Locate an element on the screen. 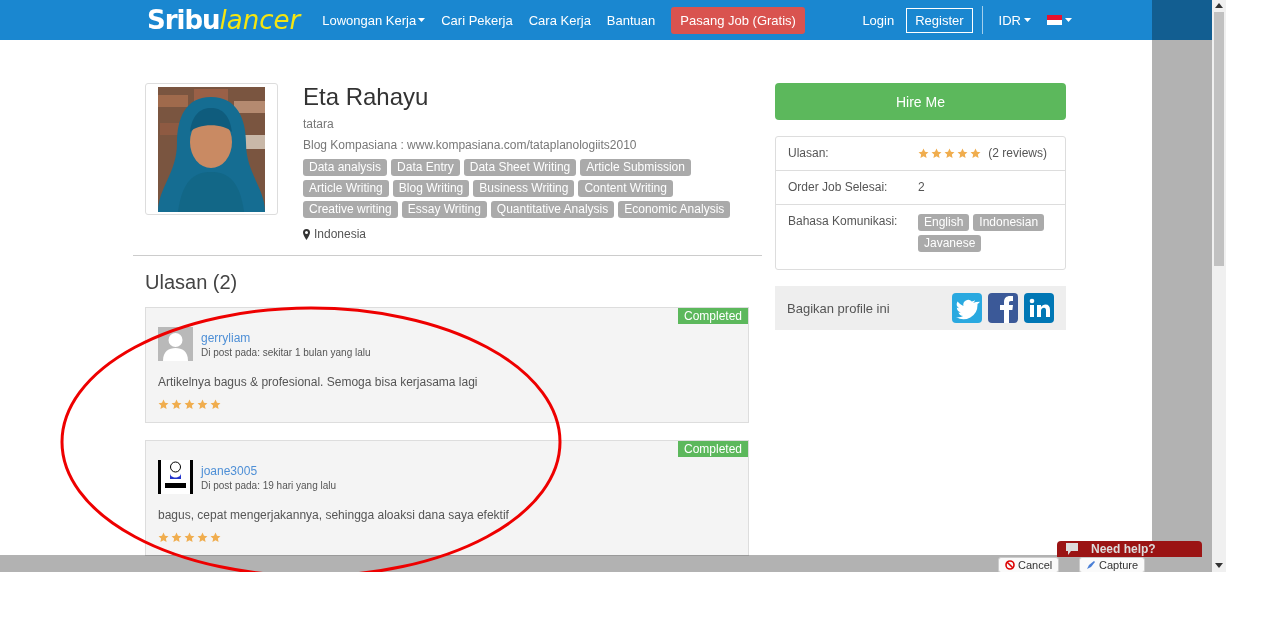 Image resolution: width=1280 pixels, height=622 pixels. scroll-down-icon is located at coordinates (1219, 565).